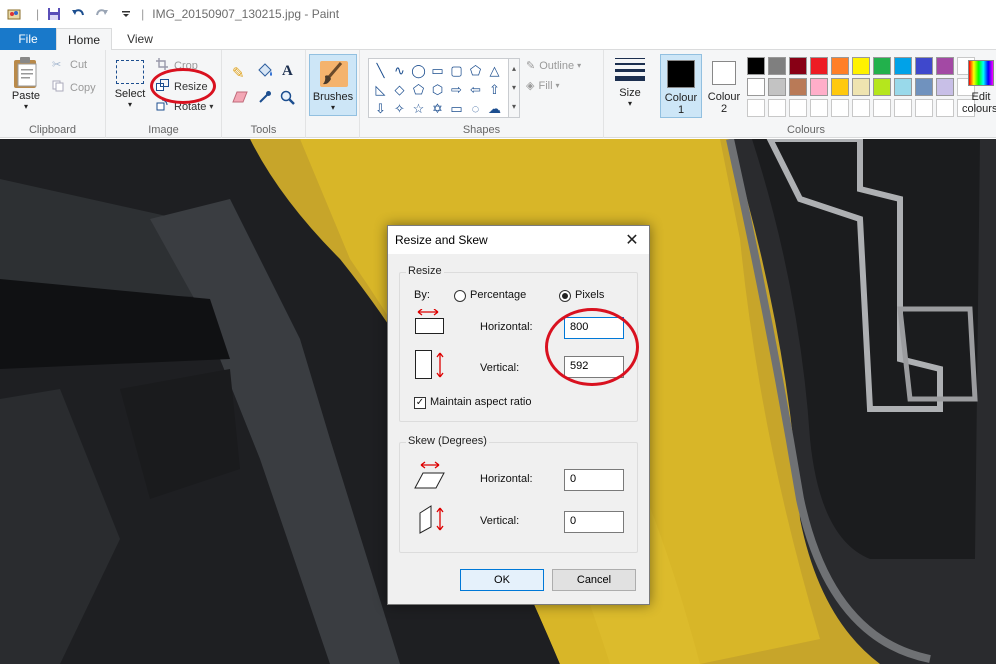 The image size is (996, 664). Describe the element at coordinates (632, 240) in the screenshot. I see `close-icon: ✕` at that location.